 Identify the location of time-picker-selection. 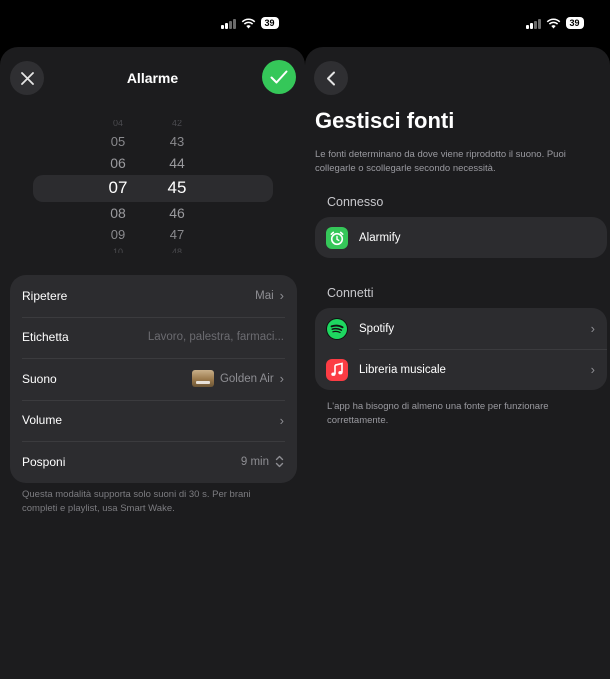
(153, 188).